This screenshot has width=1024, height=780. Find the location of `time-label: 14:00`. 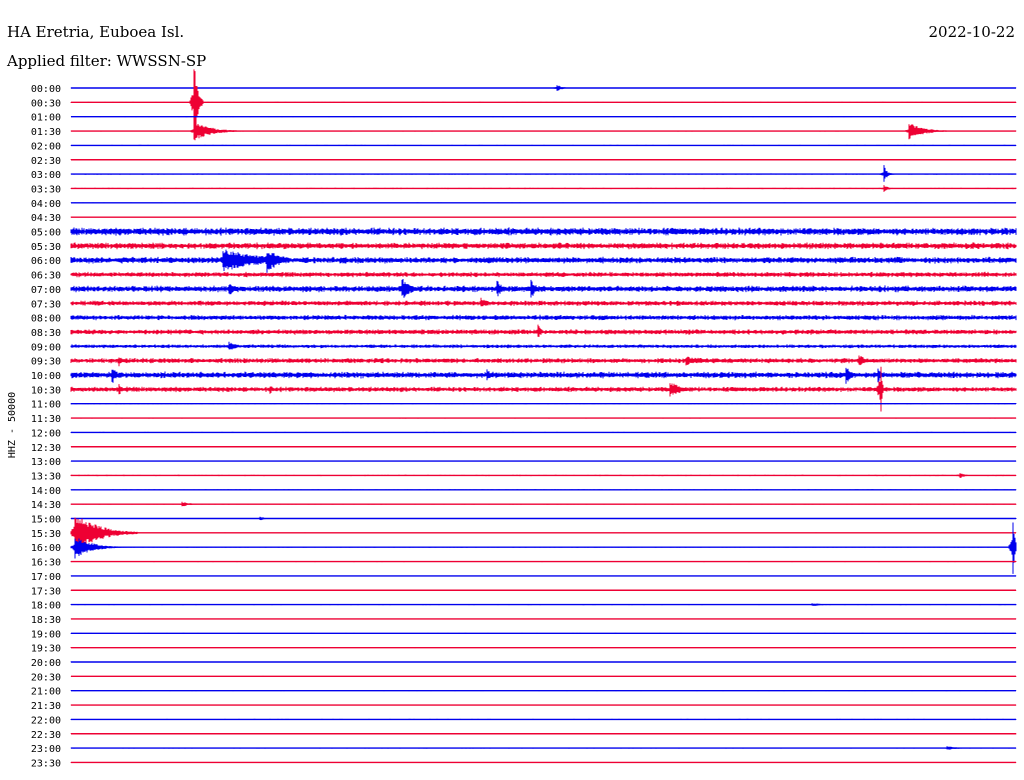

time-label: 14:00 is located at coordinates (46, 491).